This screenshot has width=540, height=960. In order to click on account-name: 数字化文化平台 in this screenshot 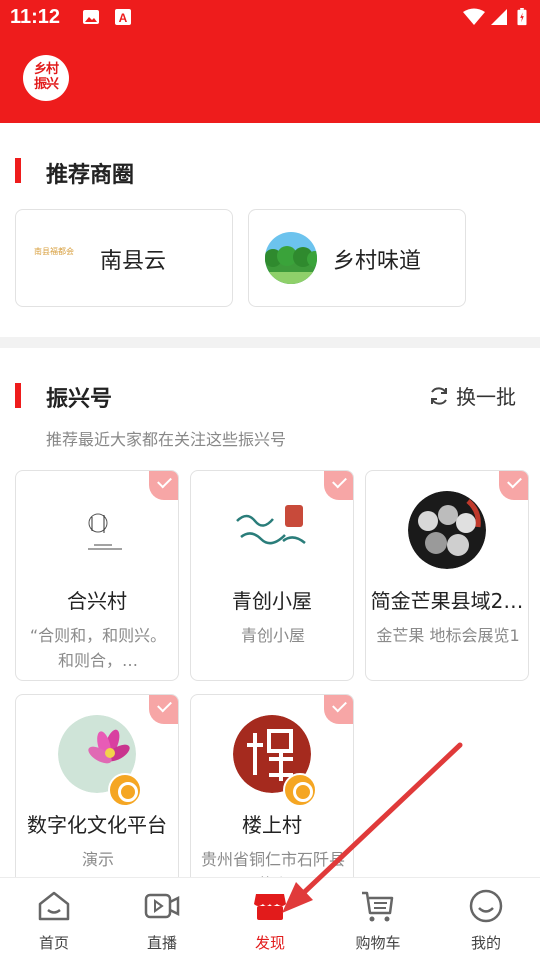, I will do `click(97, 825)`.